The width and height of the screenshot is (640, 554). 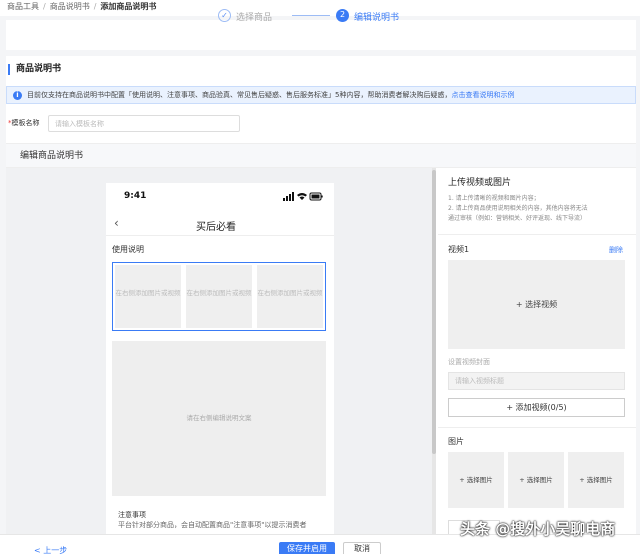 I want to click on breadcrumb-item-tools: 商品工具, so click(x=23, y=6).